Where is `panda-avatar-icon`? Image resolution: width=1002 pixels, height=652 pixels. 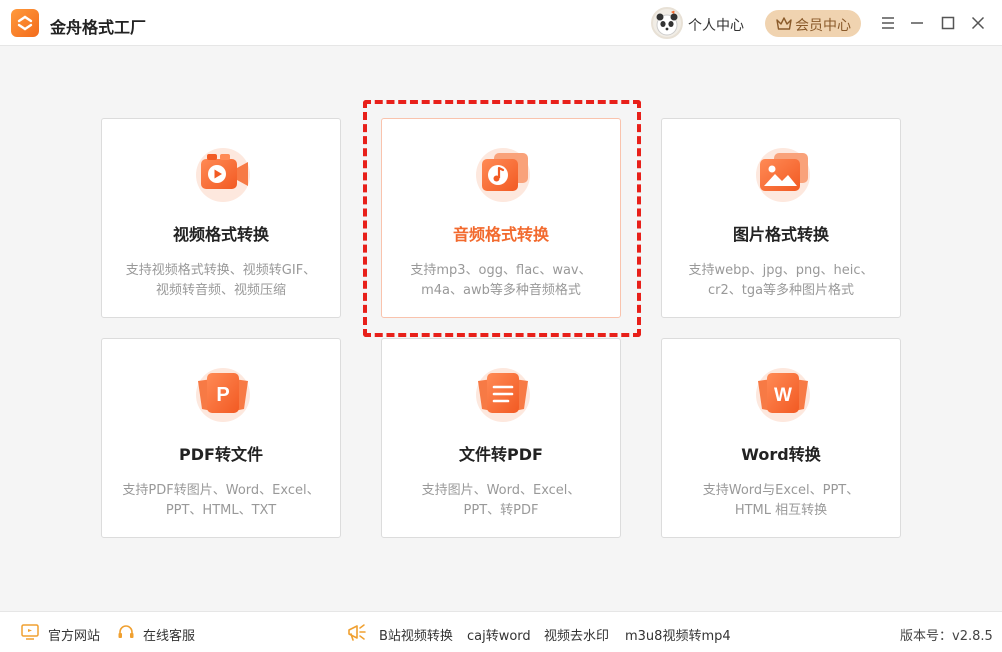 panda-avatar-icon is located at coordinates (667, 23).